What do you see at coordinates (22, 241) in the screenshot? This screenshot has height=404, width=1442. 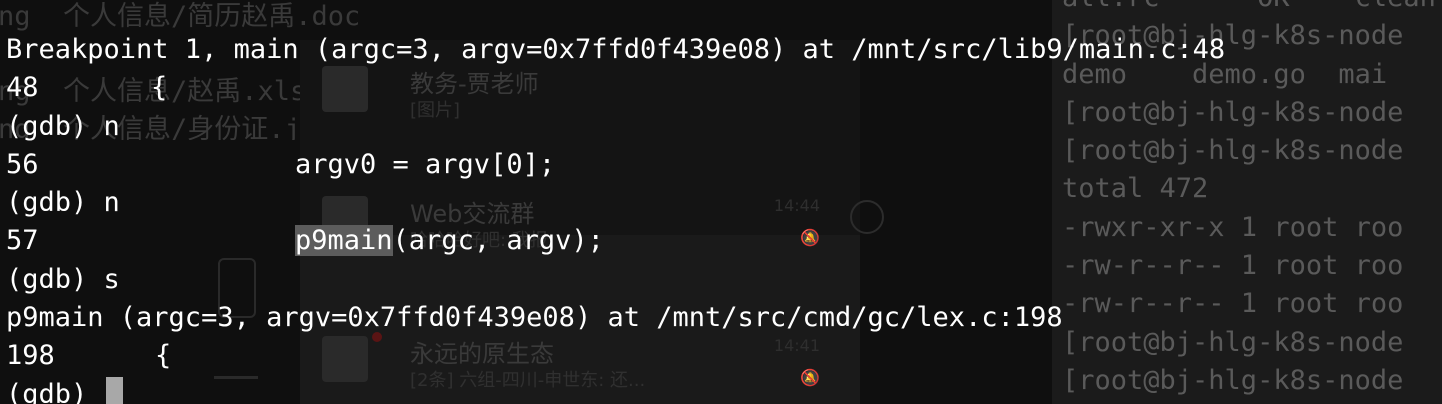 I see `line-number: 57` at bounding box center [22, 241].